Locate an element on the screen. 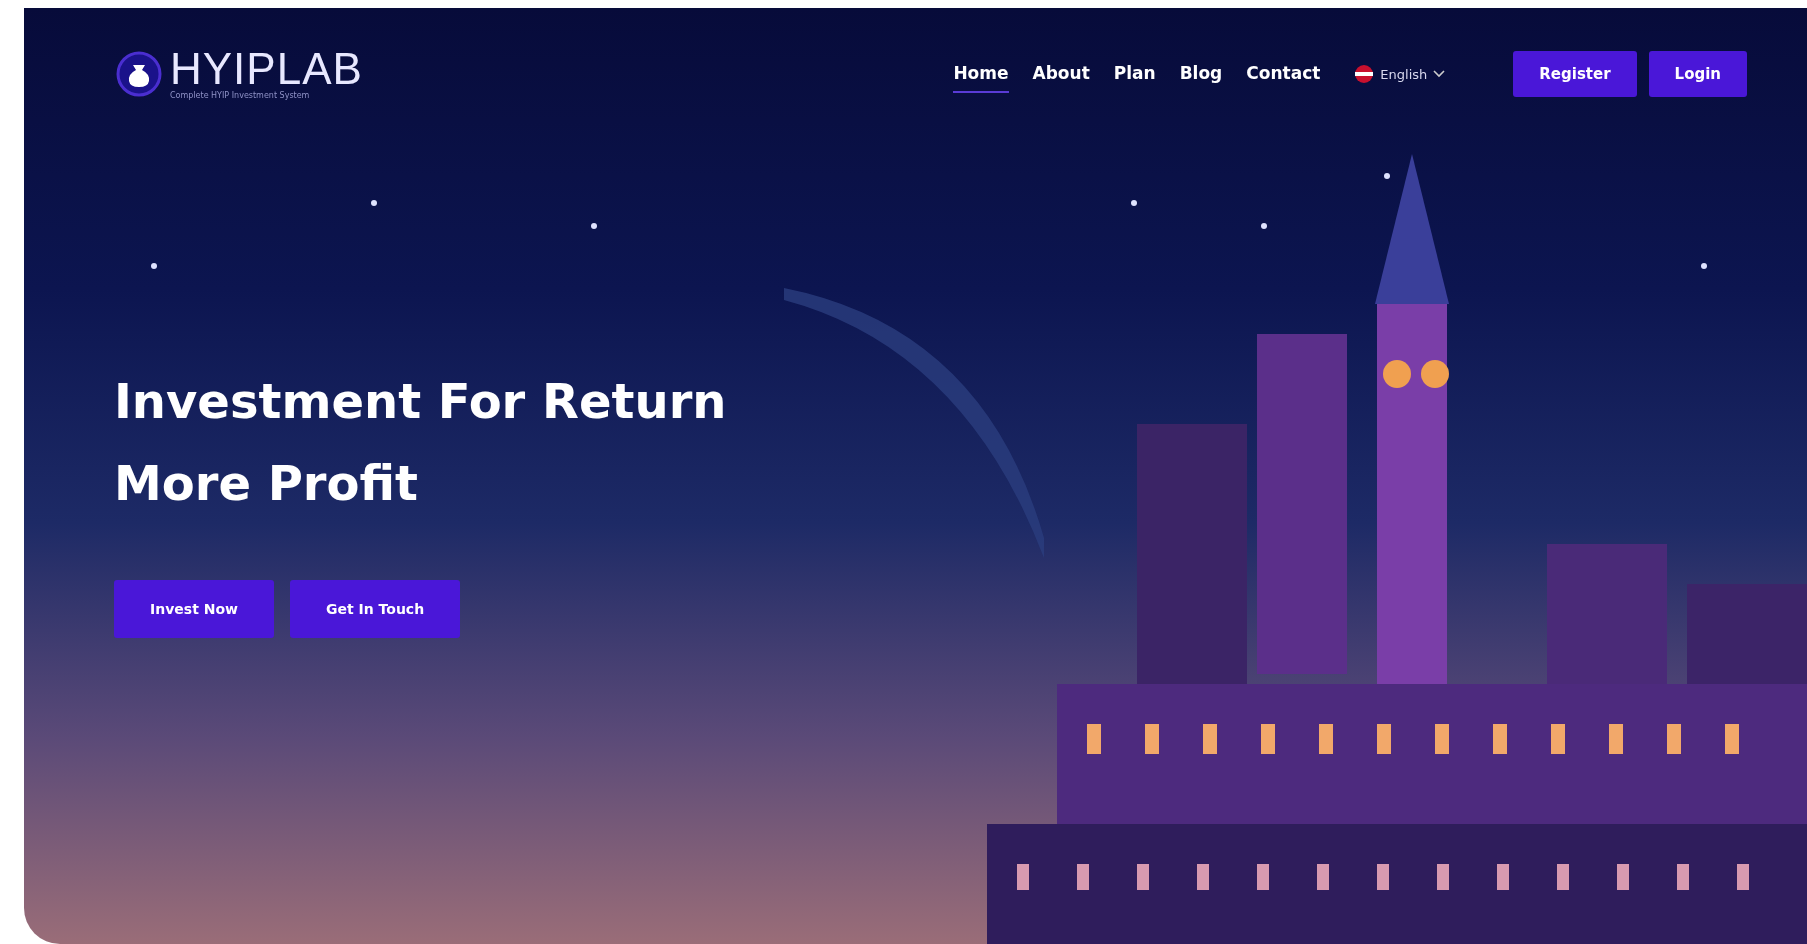  logo-wordmark: HYIPLAB is located at coordinates (266, 69).